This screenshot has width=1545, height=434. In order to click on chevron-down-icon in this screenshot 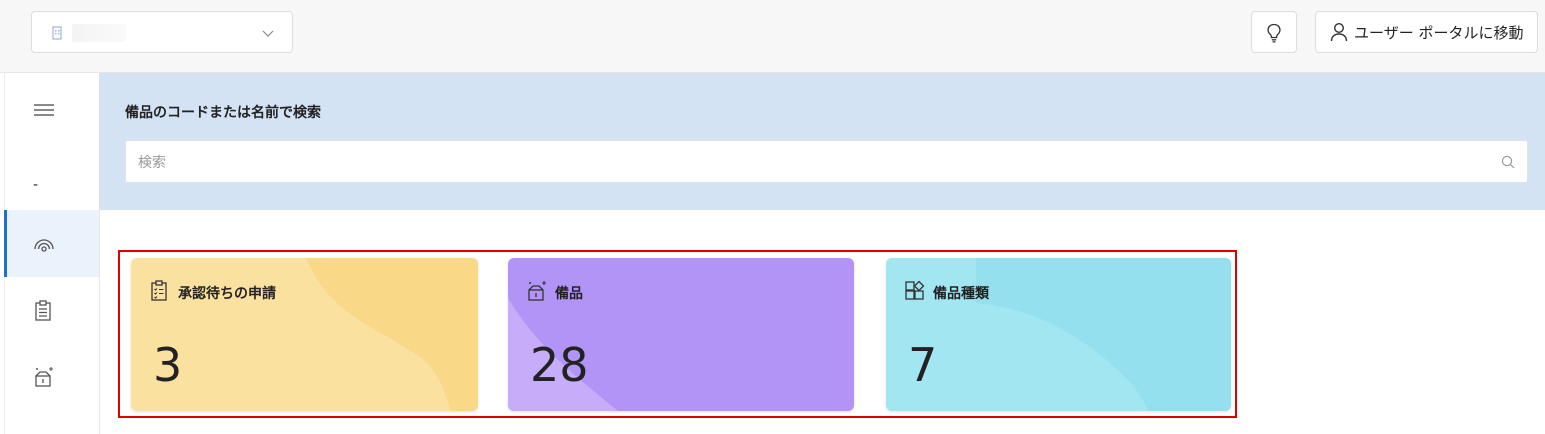, I will do `click(268, 33)`.